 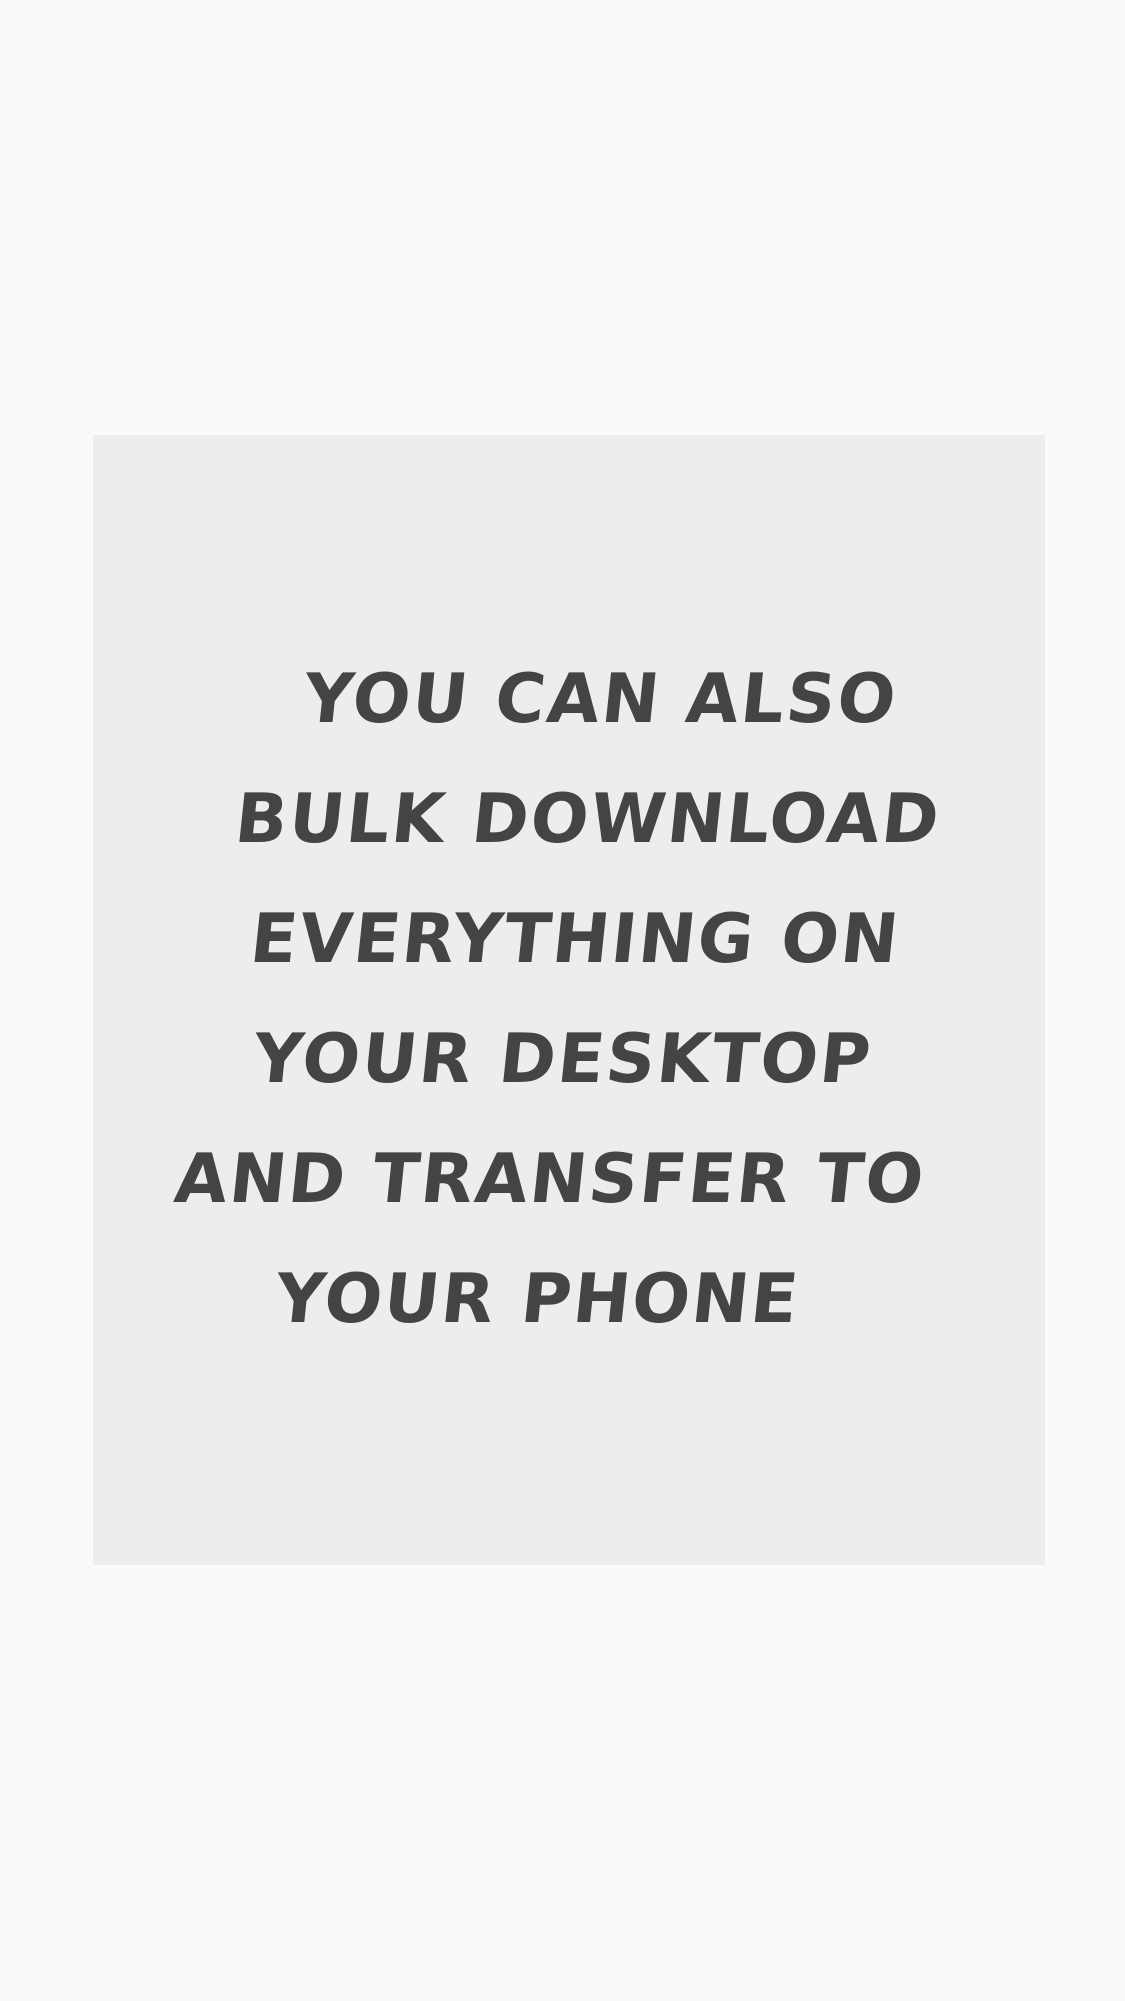 I want to click on message-line-5: and transfer to, so click(x=550, y=1179).